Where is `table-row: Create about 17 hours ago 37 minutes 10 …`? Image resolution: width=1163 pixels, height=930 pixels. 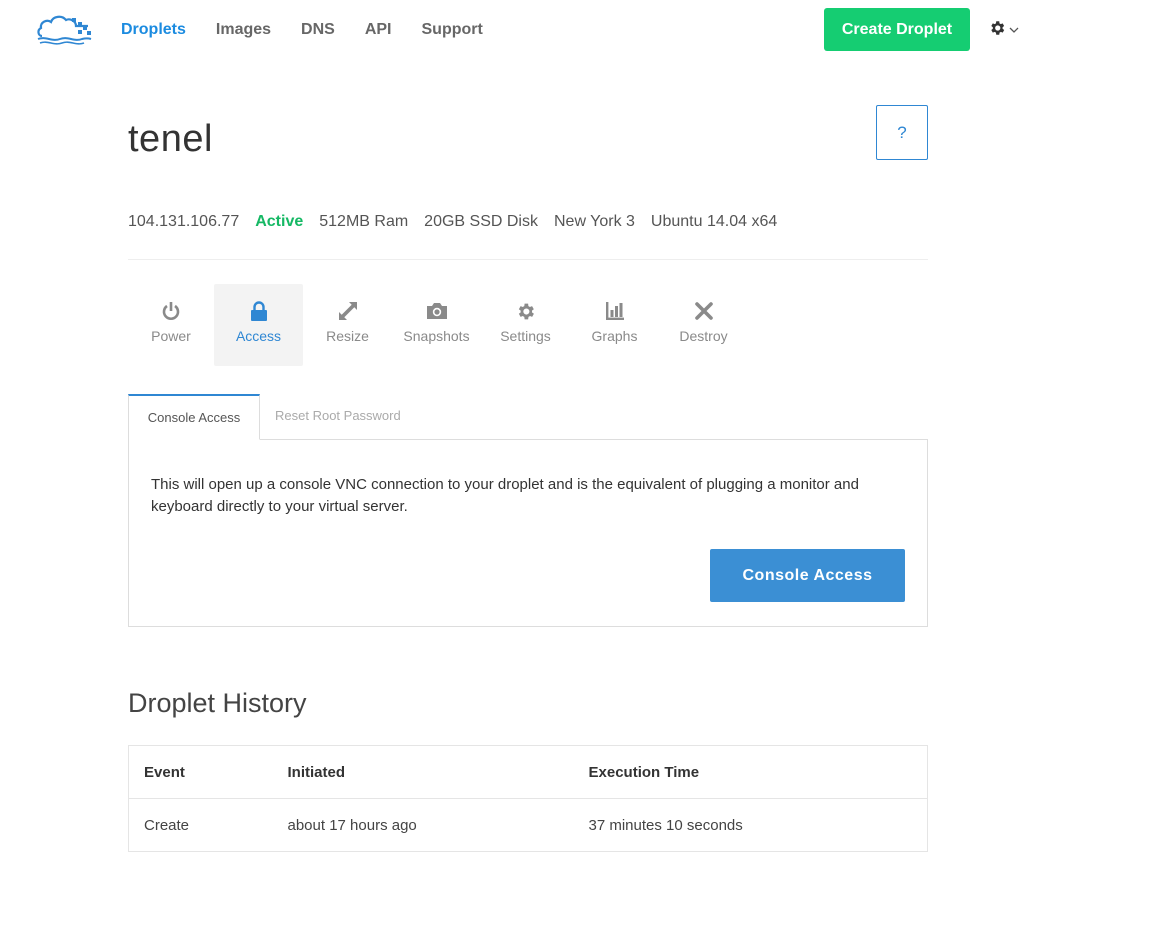
table-row: Create about 17 hours ago 37 minutes 10 … is located at coordinates (528, 825).